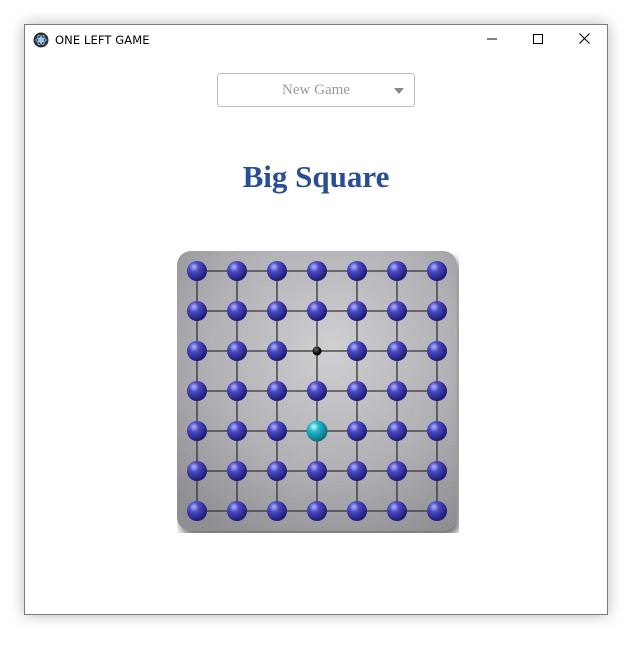 This screenshot has height=649, width=637. Describe the element at coordinates (399, 91) in the screenshot. I see `chevron-down-icon` at that location.